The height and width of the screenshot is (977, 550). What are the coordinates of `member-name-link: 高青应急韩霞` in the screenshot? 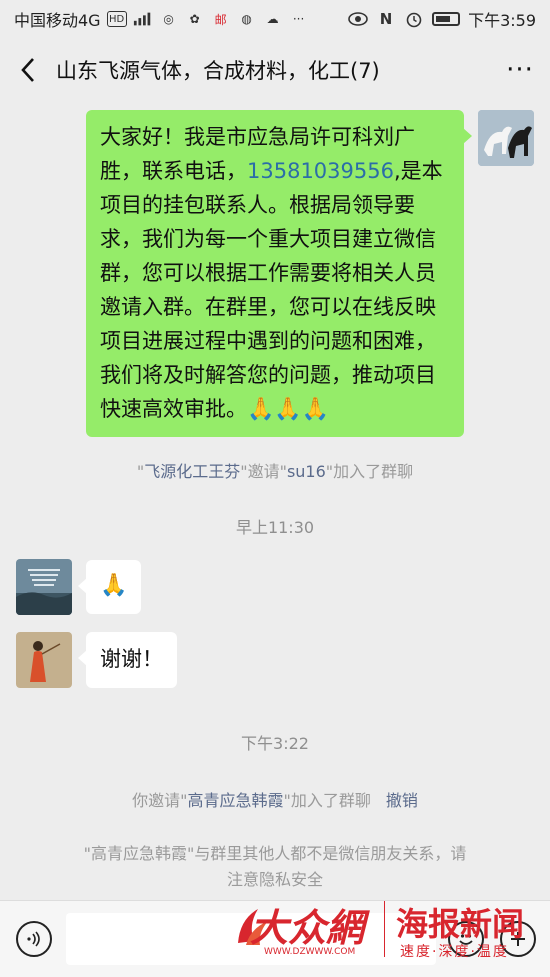 It's located at (235, 800).